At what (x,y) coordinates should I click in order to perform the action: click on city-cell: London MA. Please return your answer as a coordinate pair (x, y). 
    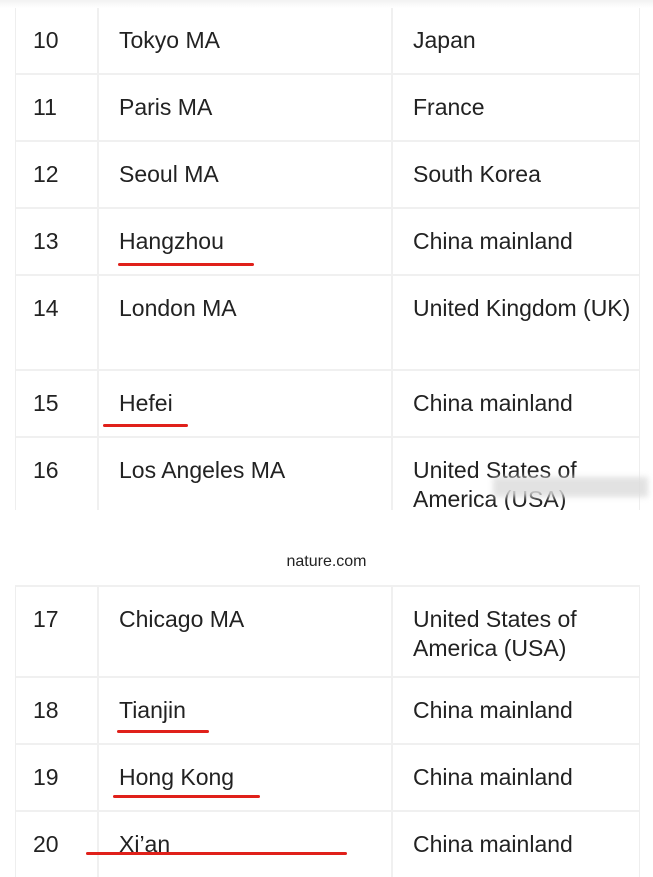
    Looking at the image, I should click on (246, 322).